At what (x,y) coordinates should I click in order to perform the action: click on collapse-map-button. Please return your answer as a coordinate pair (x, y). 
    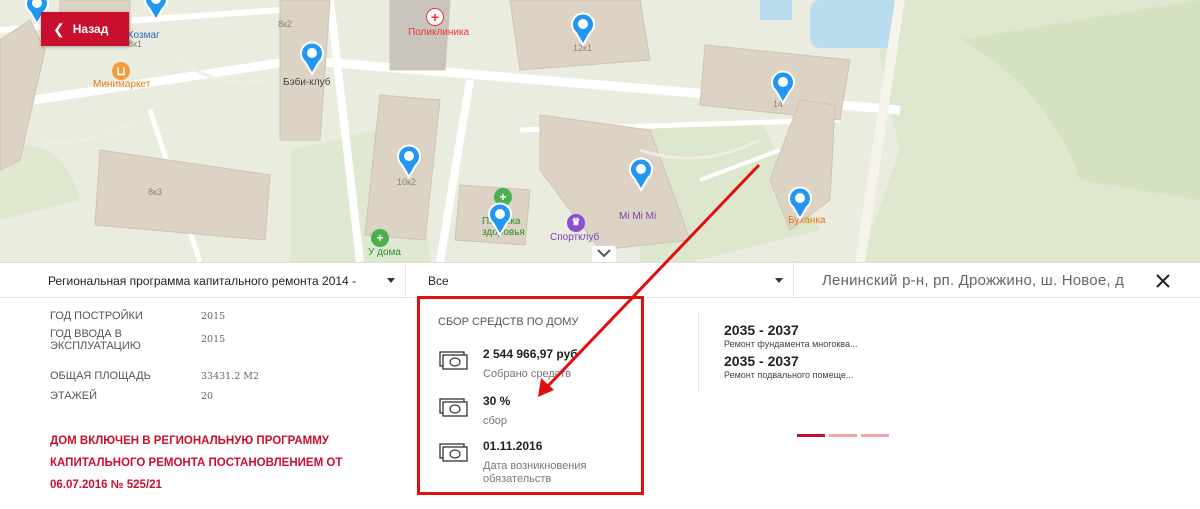
    Looking at the image, I should click on (604, 254).